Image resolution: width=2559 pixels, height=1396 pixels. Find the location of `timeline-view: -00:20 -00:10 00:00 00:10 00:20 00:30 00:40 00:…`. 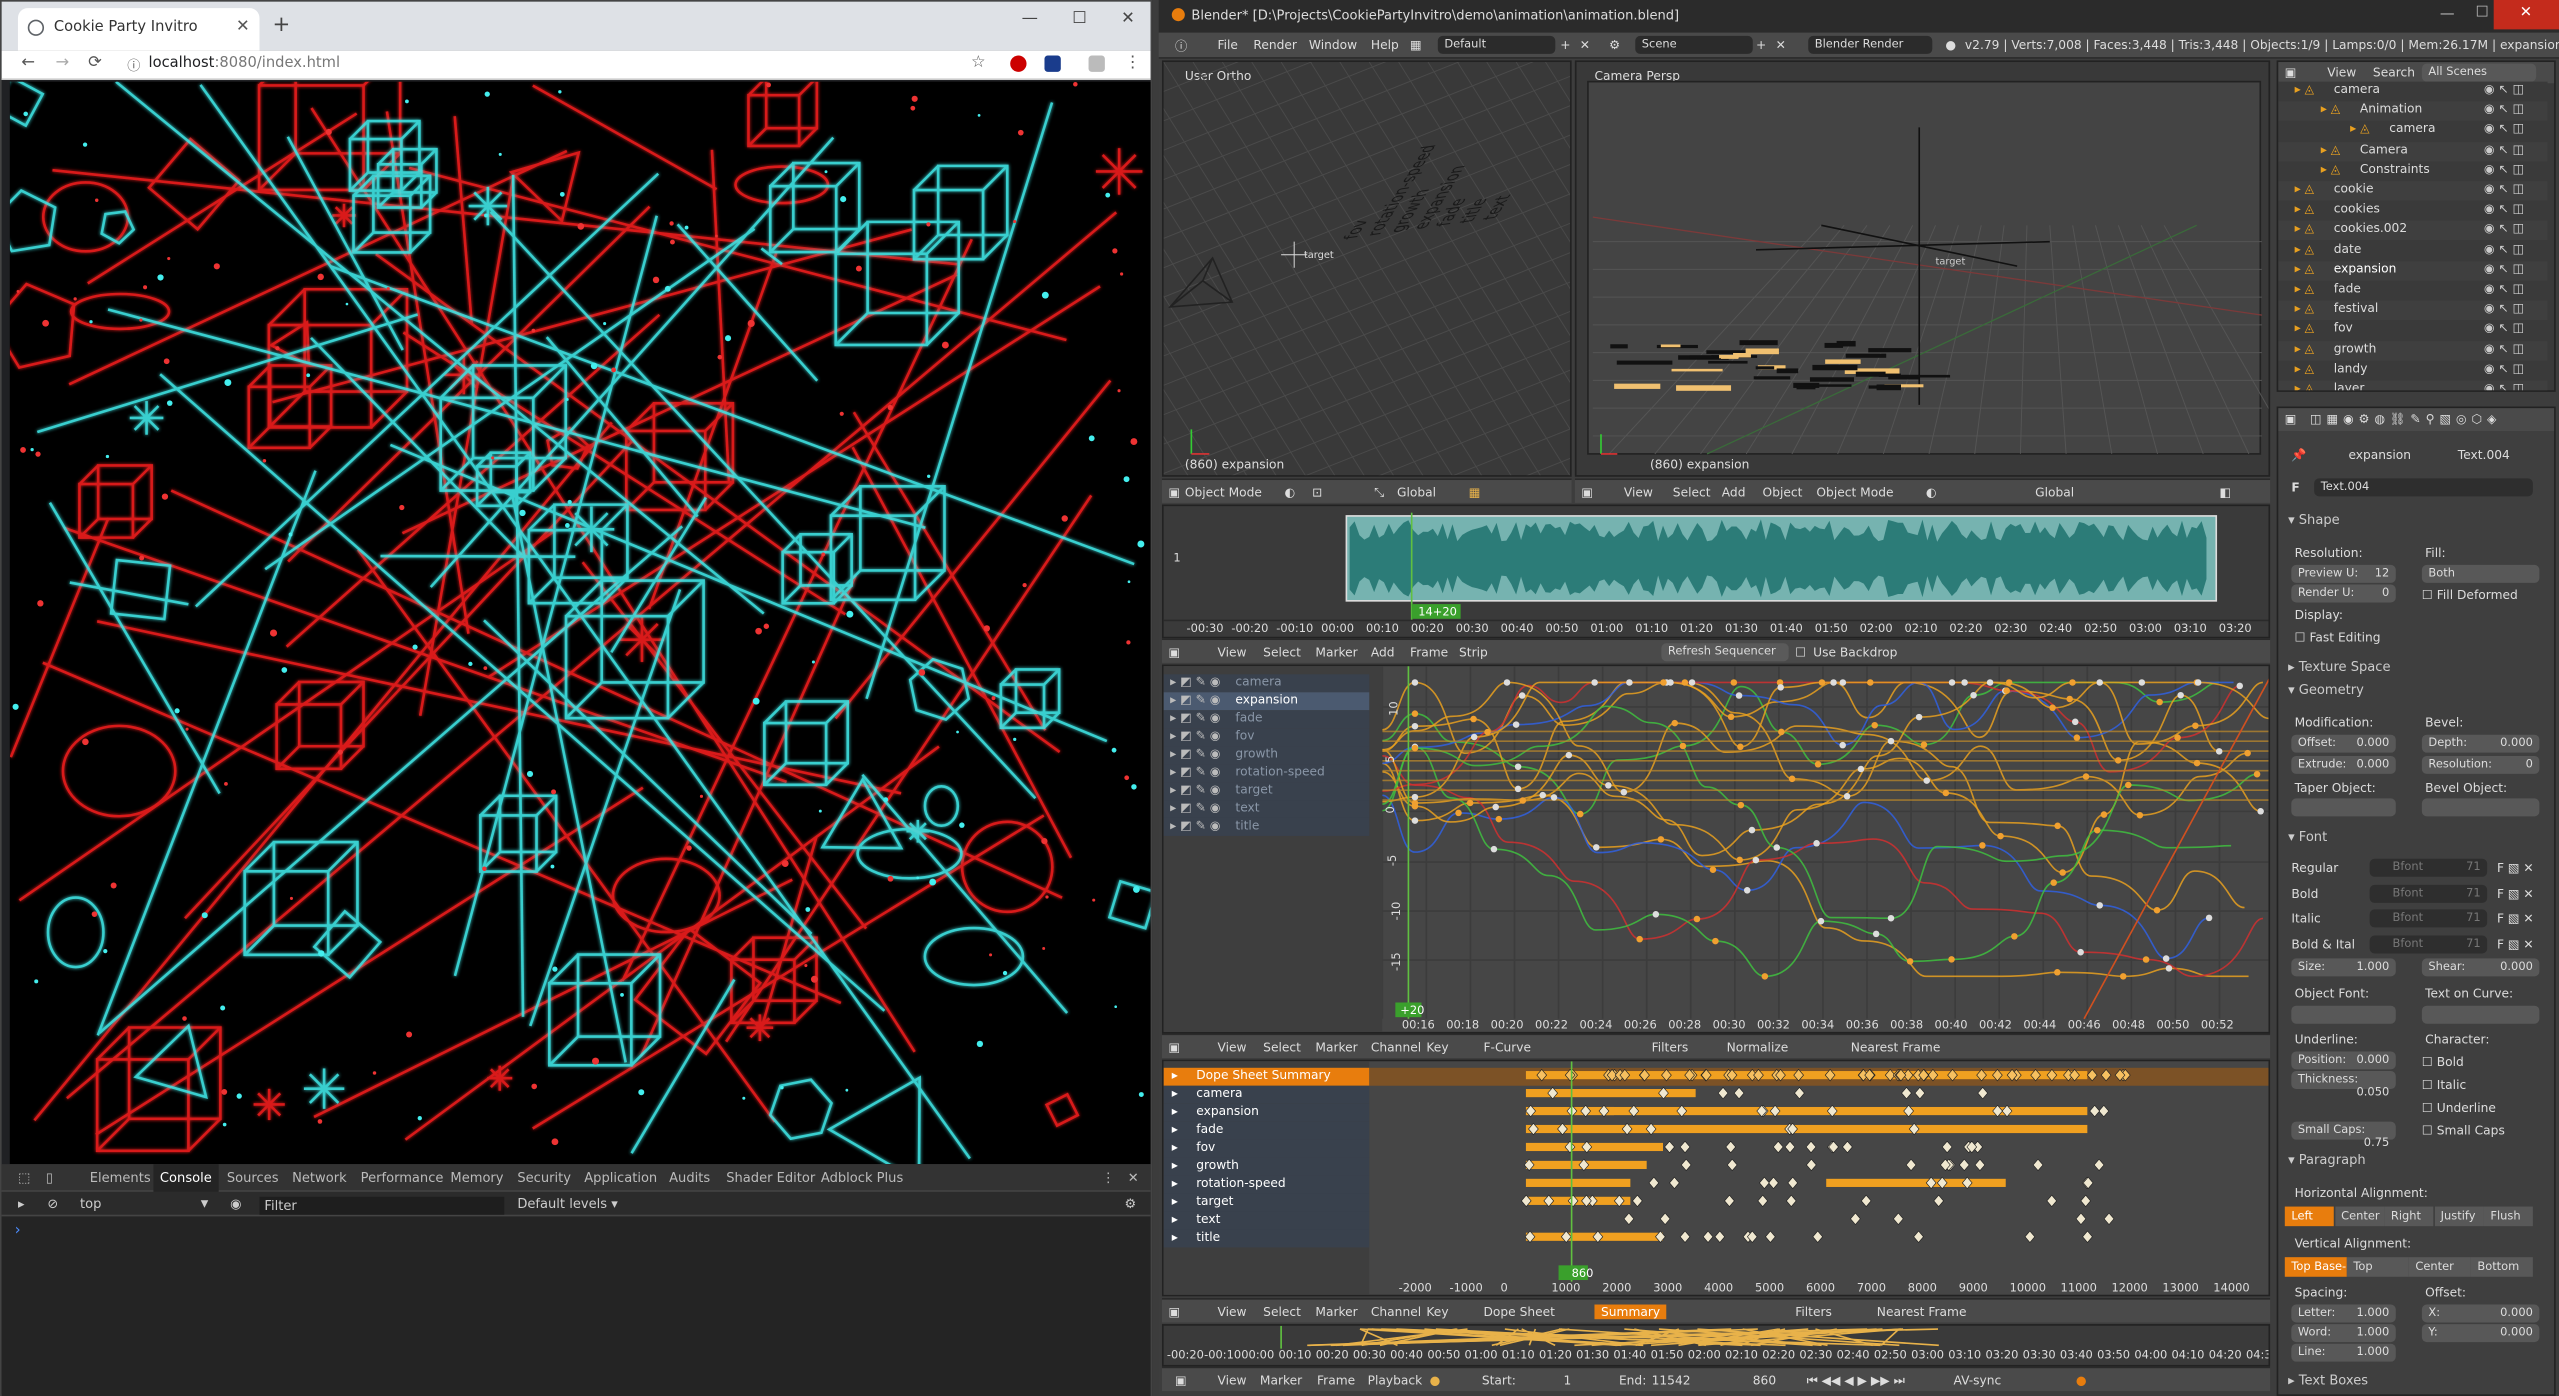

timeline-view: -00:20 -00:10 00:00 00:10 00:20 00:30 00:40 00:… is located at coordinates (1716, 1345).